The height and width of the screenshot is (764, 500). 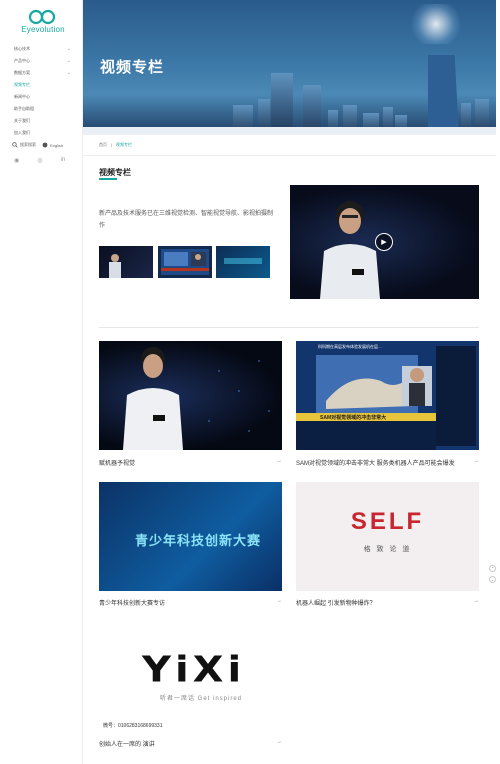 I want to click on logo-mark-icon, so click(x=42, y=17).